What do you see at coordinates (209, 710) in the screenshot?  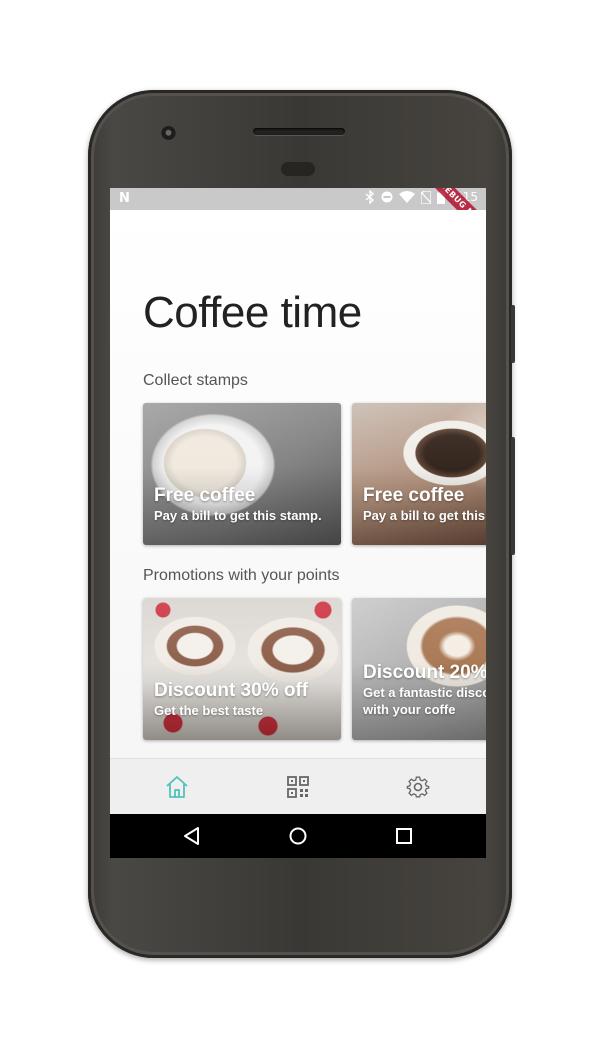 I see `card-subtitle: Get the best taste` at bounding box center [209, 710].